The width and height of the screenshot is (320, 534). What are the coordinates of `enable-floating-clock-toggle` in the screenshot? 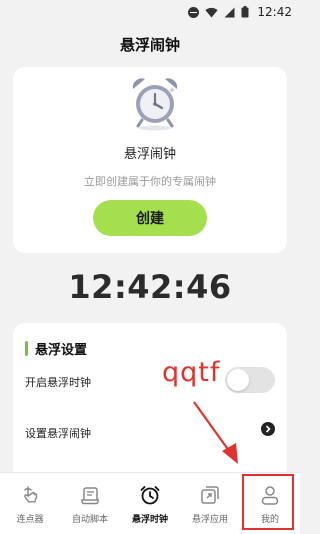 It's located at (250, 380).